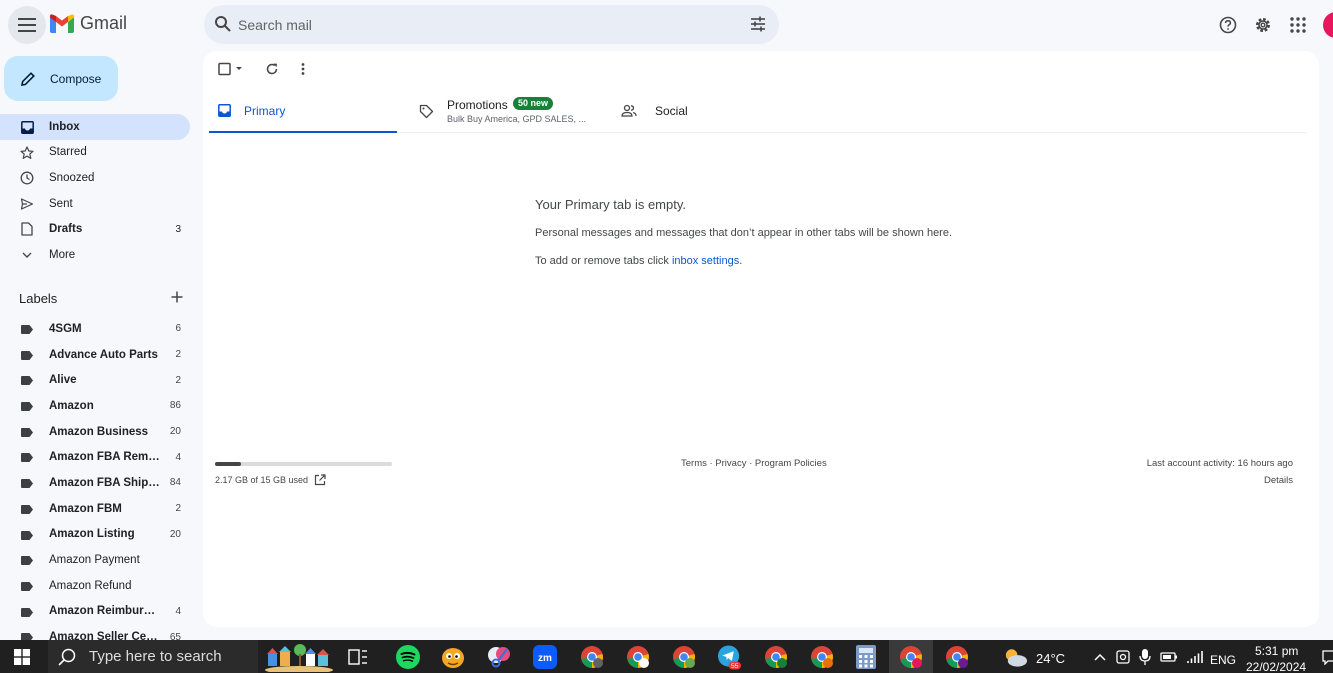 The width and height of the screenshot is (1333, 673). I want to click on zoom-icon: zm, so click(544, 656).